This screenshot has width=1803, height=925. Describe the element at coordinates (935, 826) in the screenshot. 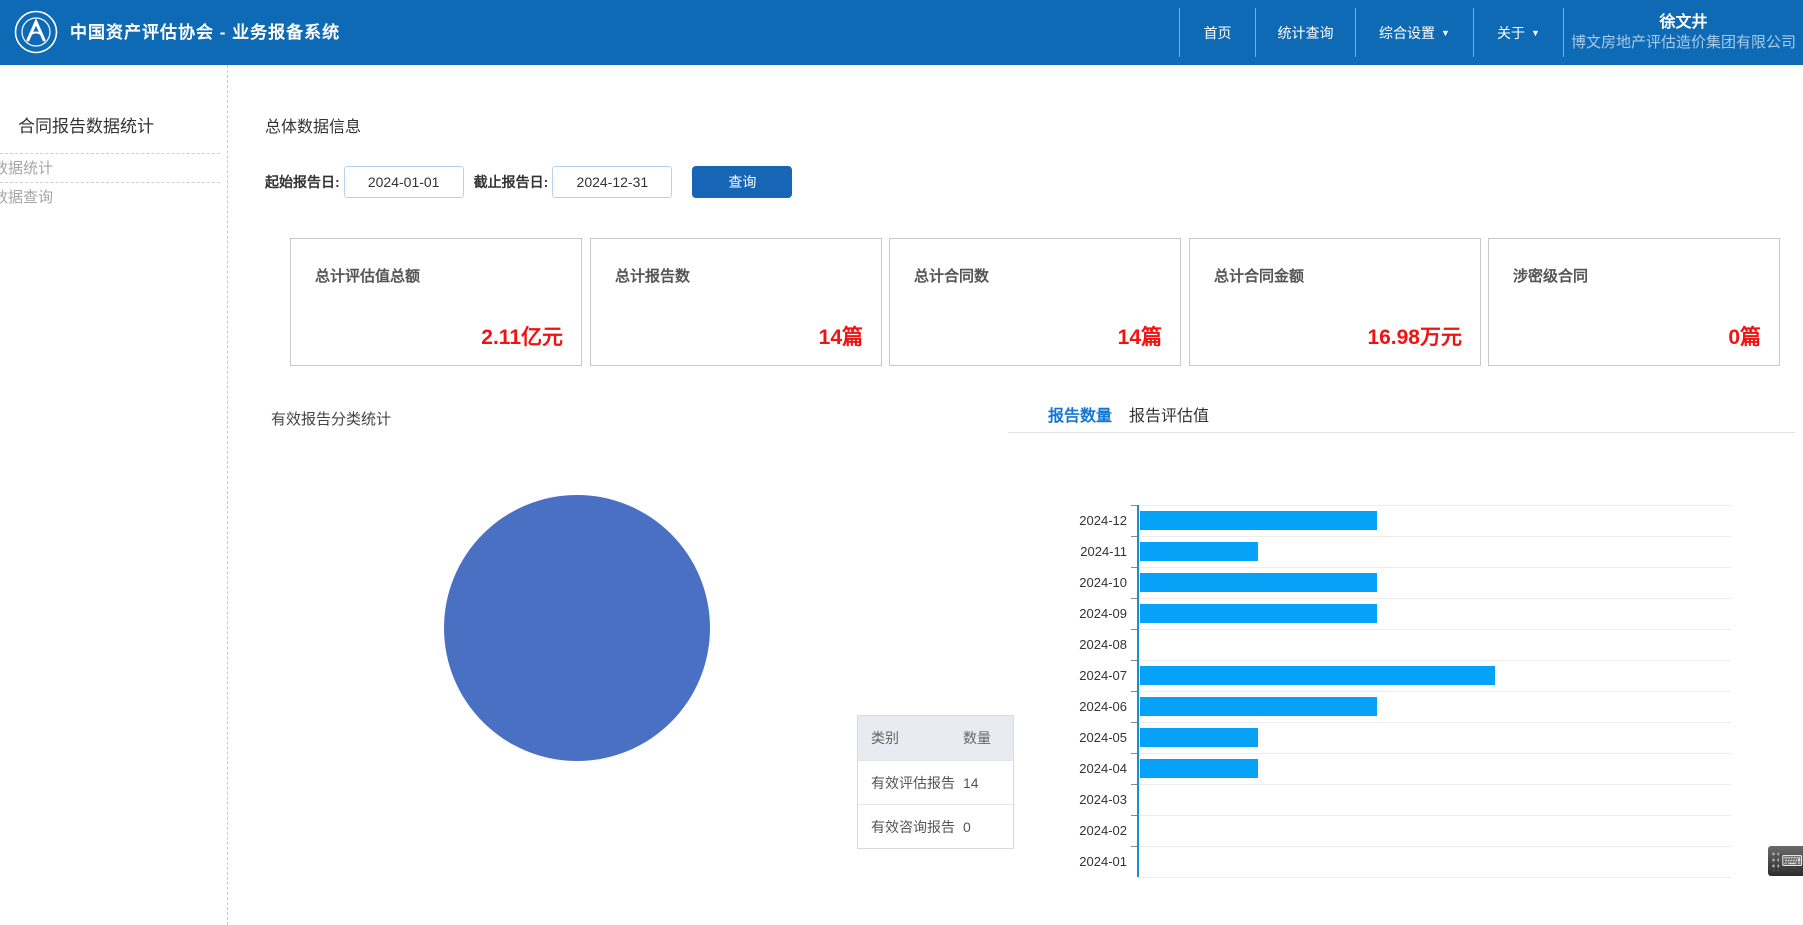

I see `legend-row-valid-consulting: 有效咨询报告 0` at that location.